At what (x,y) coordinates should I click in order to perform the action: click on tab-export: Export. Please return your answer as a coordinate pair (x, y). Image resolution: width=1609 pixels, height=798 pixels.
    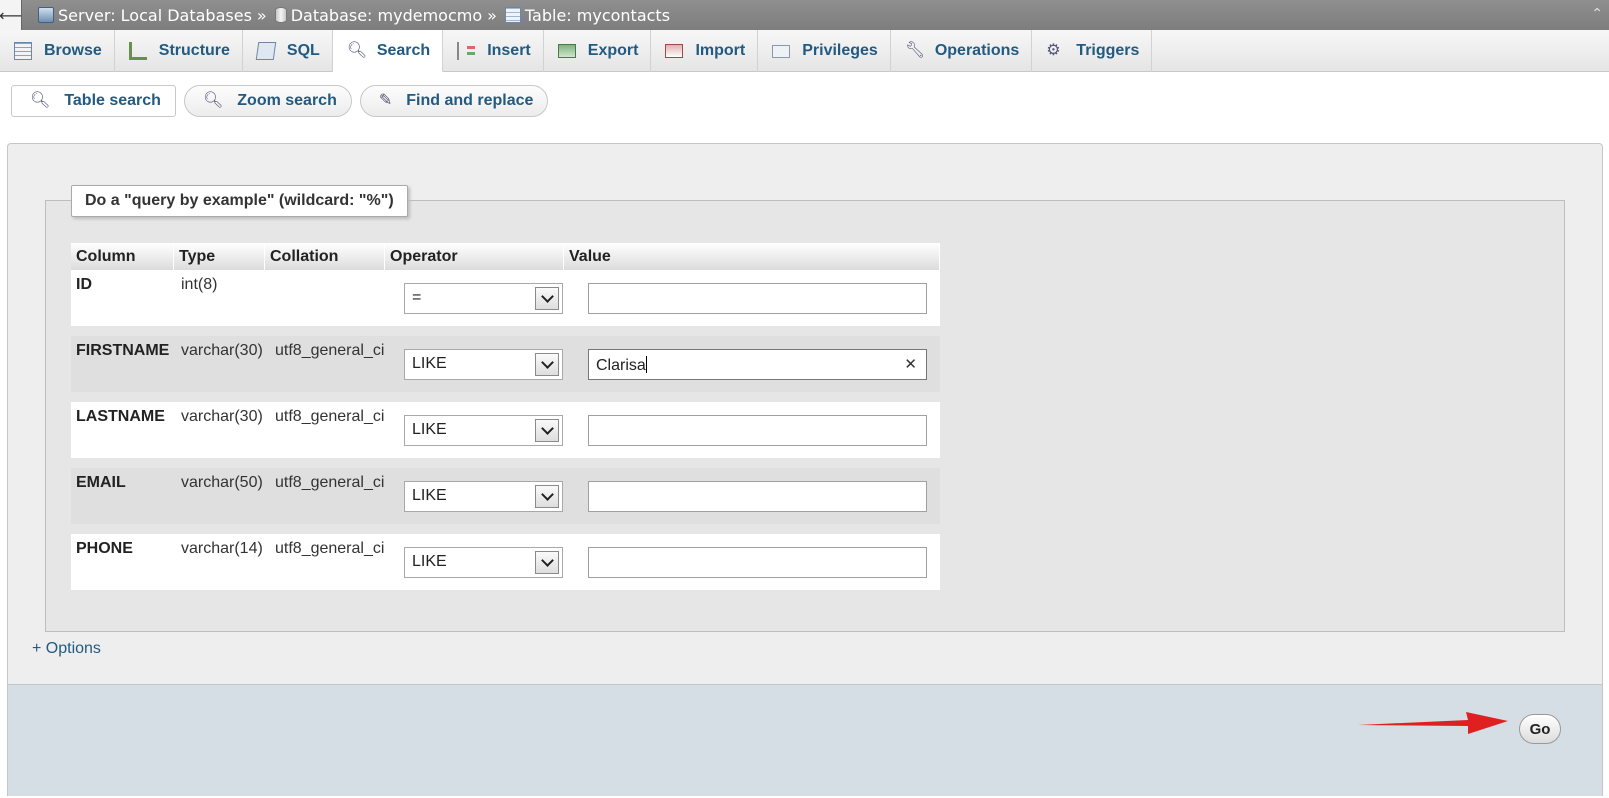
    Looking at the image, I should click on (598, 51).